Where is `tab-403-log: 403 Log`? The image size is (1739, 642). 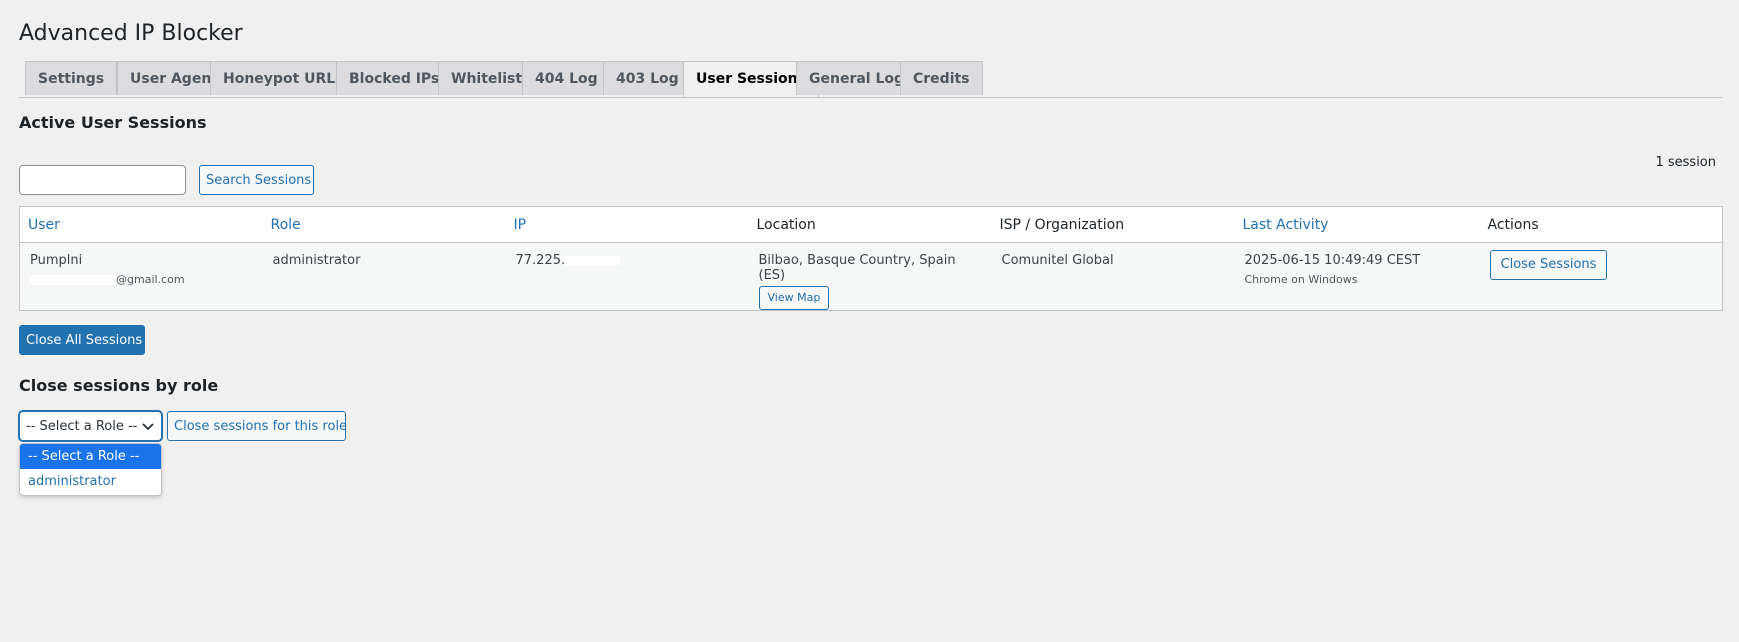
tab-403-log: 403 Log is located at coordinates (647, 78).